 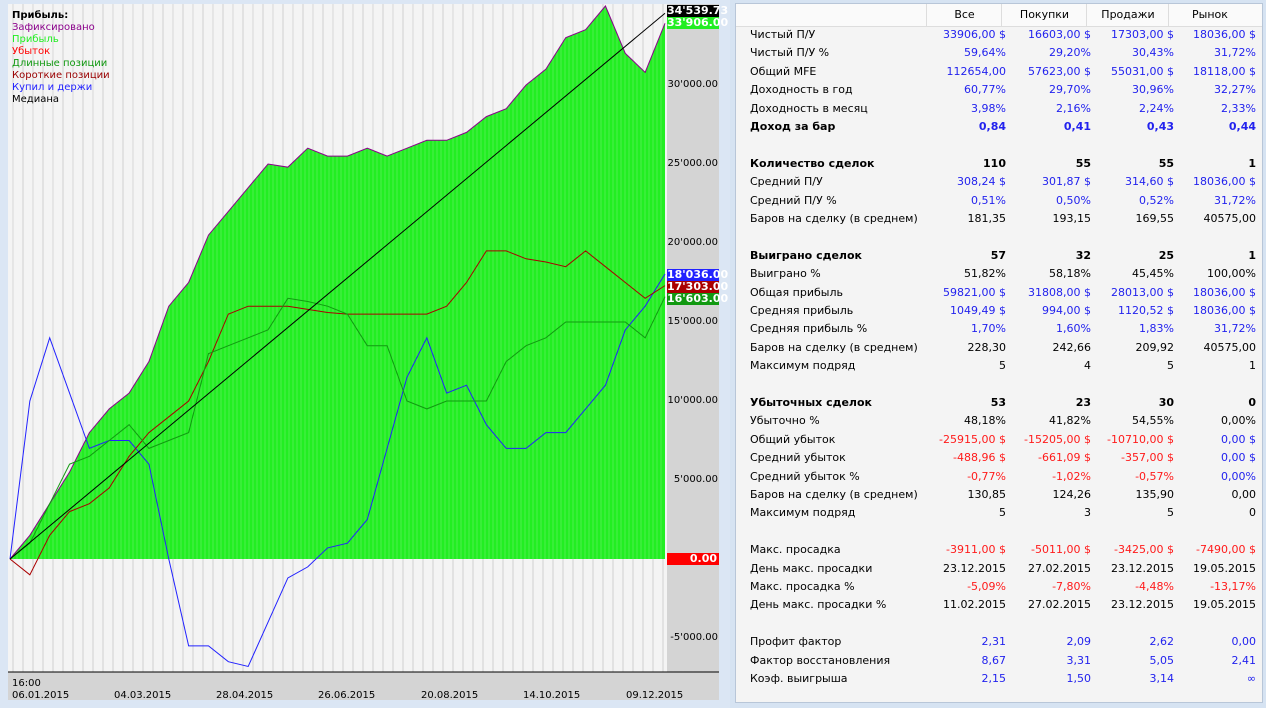 I want to click on row-value: -3911,00 $, so click(x=976, y=550).